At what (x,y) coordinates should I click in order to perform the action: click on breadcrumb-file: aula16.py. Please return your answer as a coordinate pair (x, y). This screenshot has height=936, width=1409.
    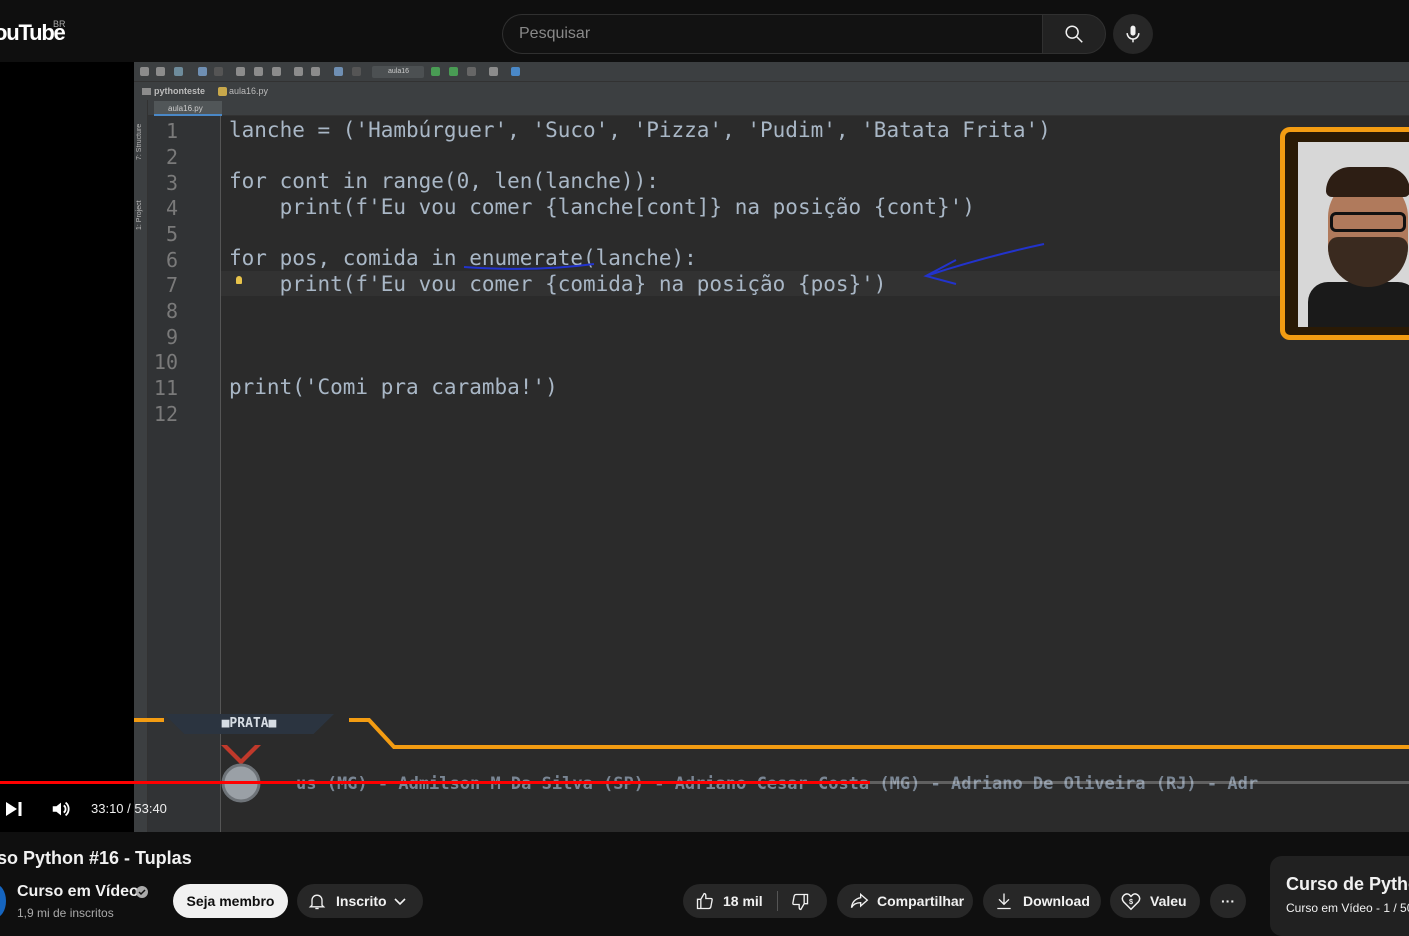
    Looking at the image, I should click on (249, 91).